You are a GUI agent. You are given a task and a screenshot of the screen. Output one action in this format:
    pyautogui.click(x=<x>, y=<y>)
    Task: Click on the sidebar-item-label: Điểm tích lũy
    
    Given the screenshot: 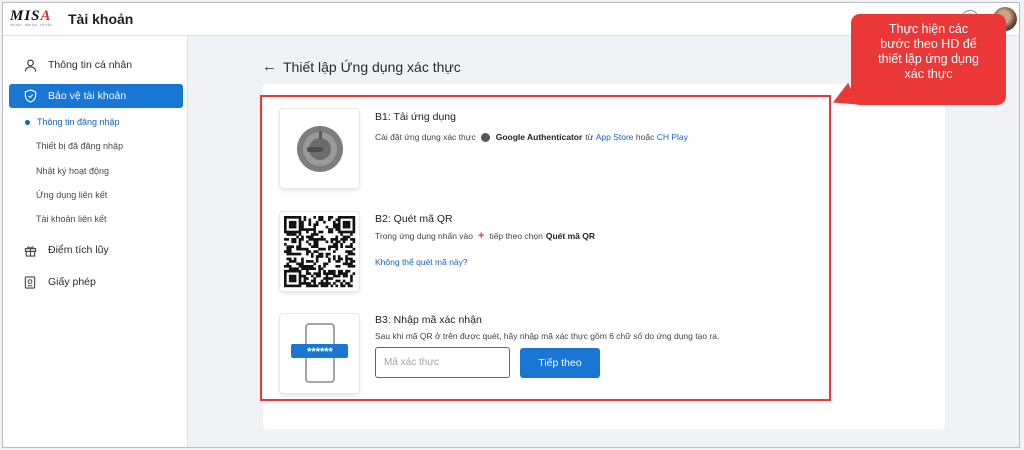 What is the action you would take?
    pyautogui.click(x=78, y=250)
    